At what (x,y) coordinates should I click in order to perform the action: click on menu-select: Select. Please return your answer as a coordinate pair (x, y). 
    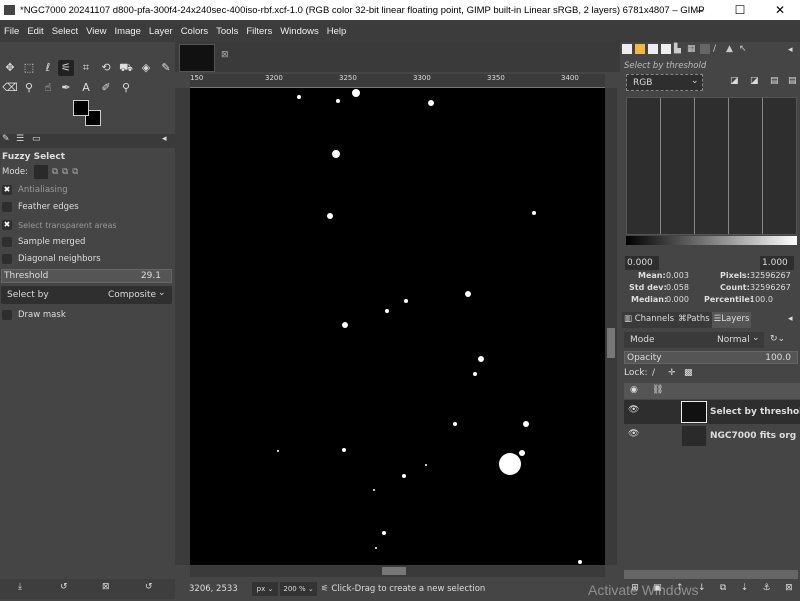
    Looking at the image, I should click on (65, 31).